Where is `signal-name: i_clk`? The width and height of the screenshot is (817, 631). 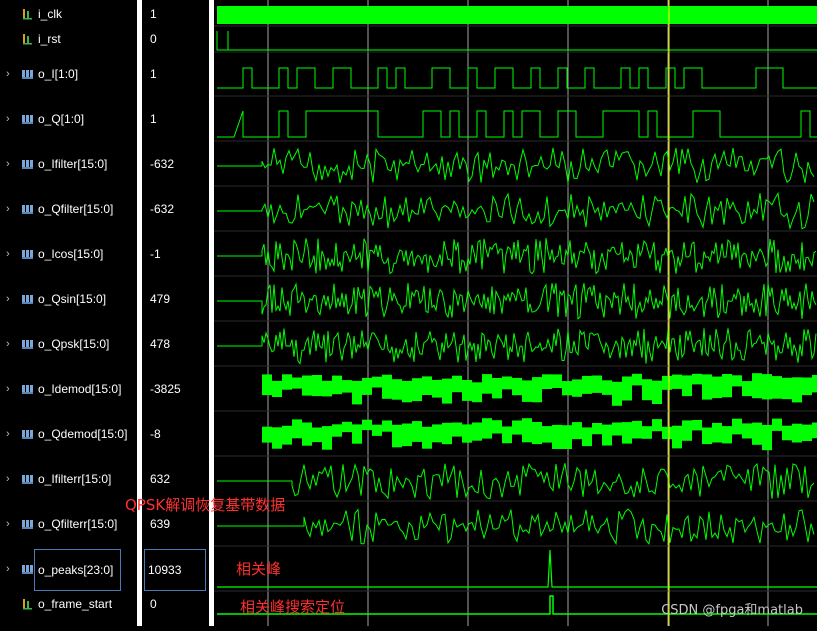 signal-name: i_clk is located at coordinates (50, 14).